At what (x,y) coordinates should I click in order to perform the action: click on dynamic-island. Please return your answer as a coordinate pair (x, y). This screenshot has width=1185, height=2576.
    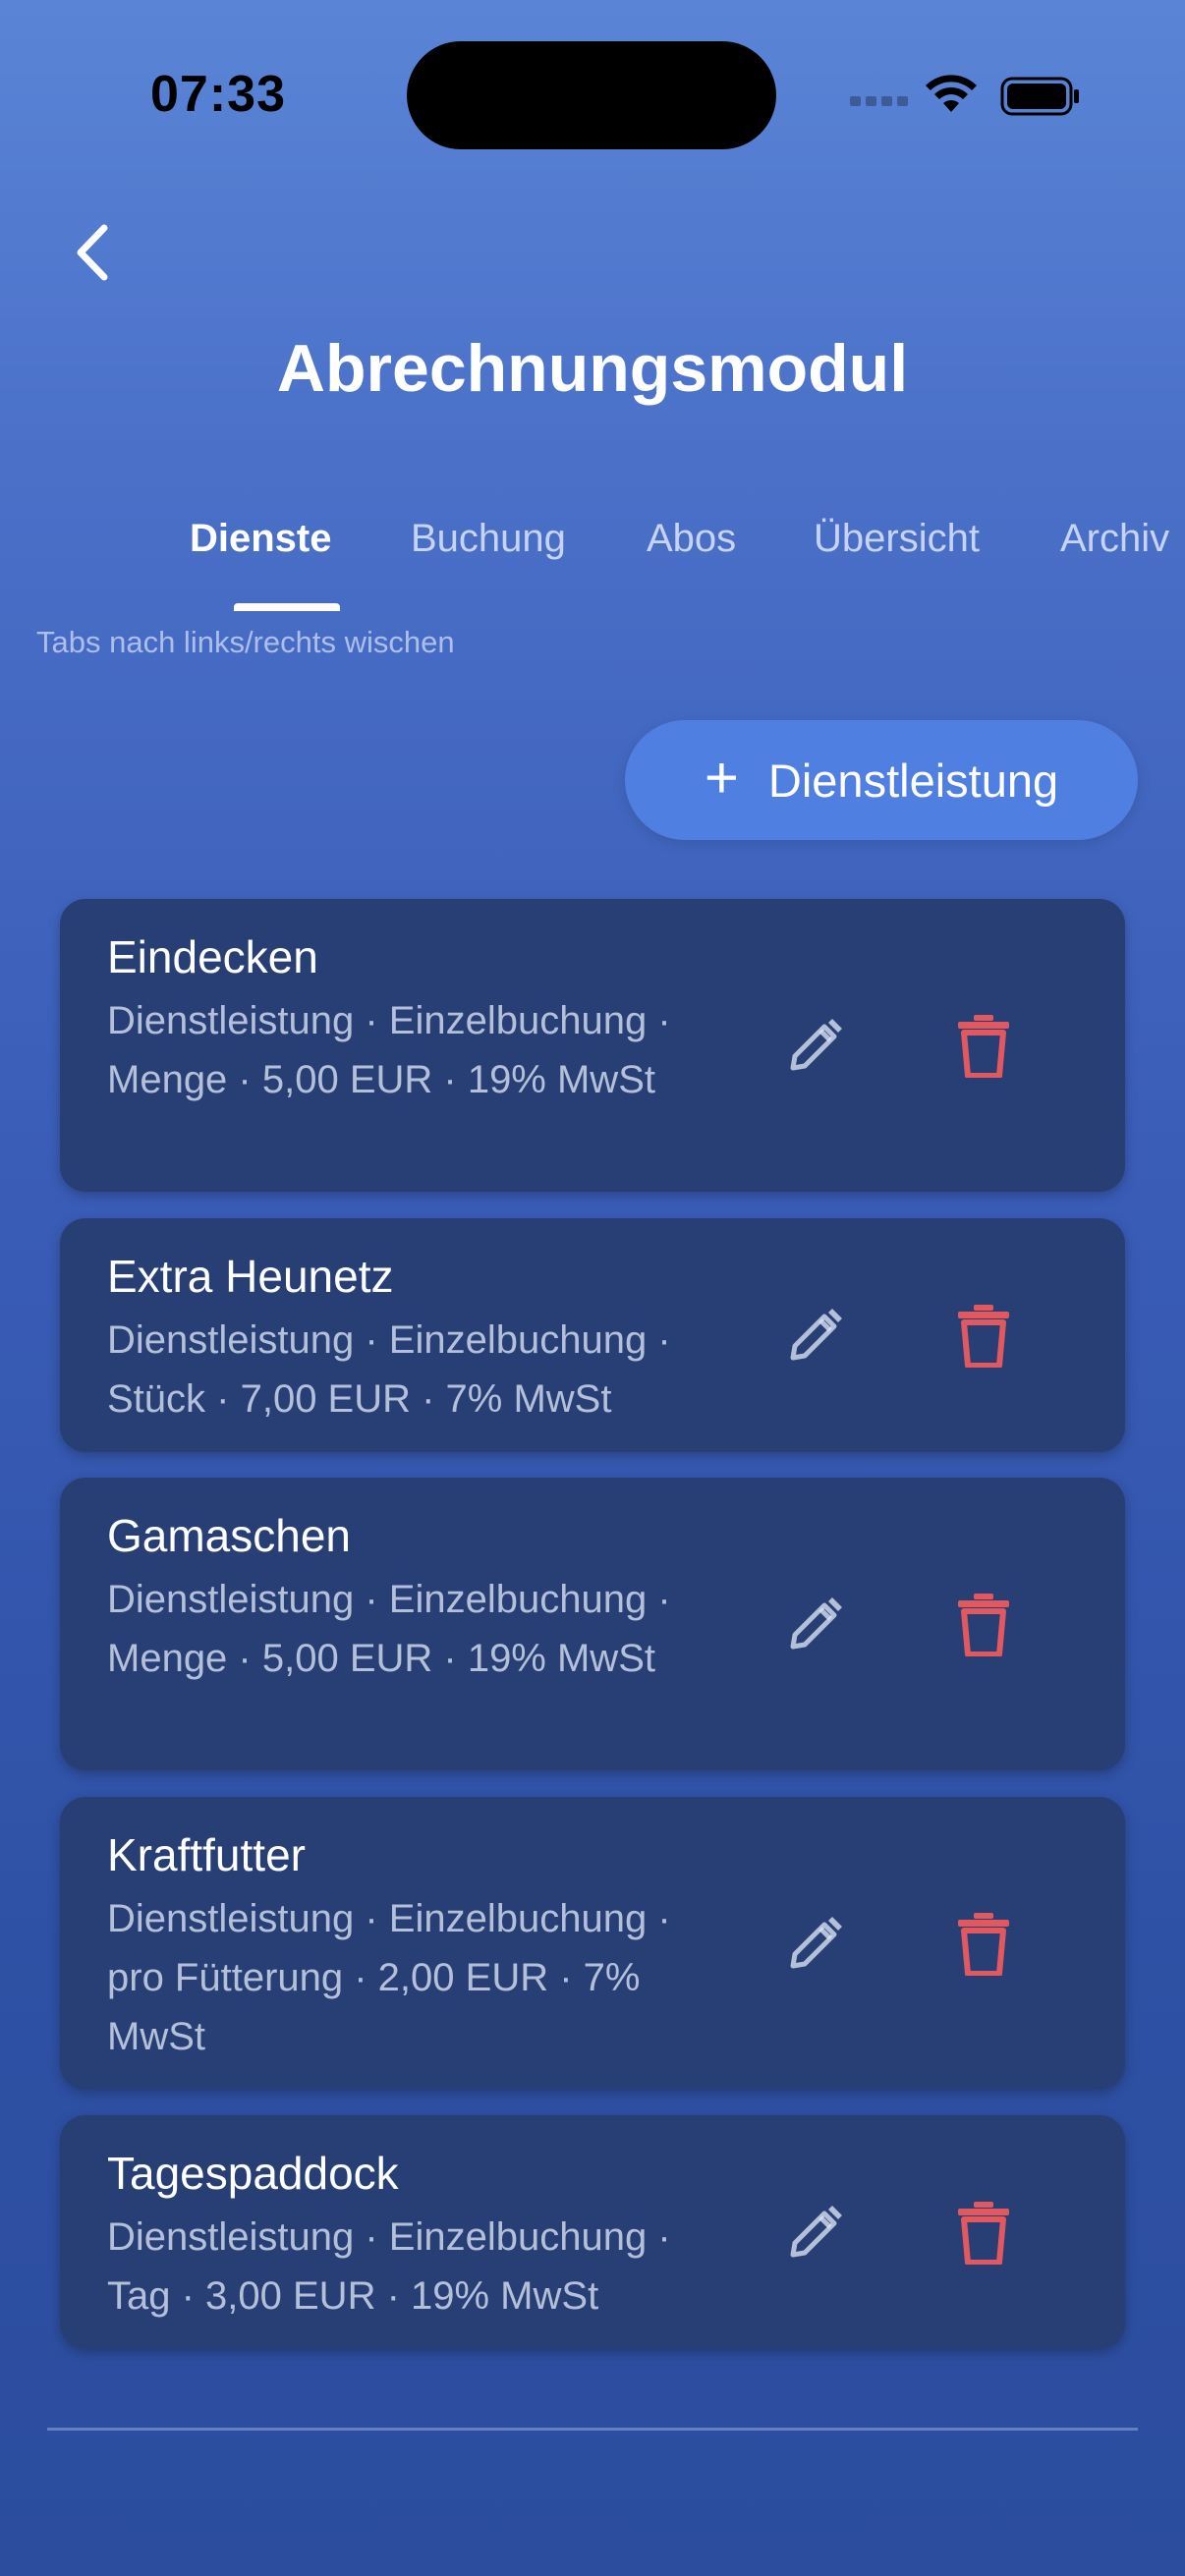
    Looking at the image, I should click on (592, 95).